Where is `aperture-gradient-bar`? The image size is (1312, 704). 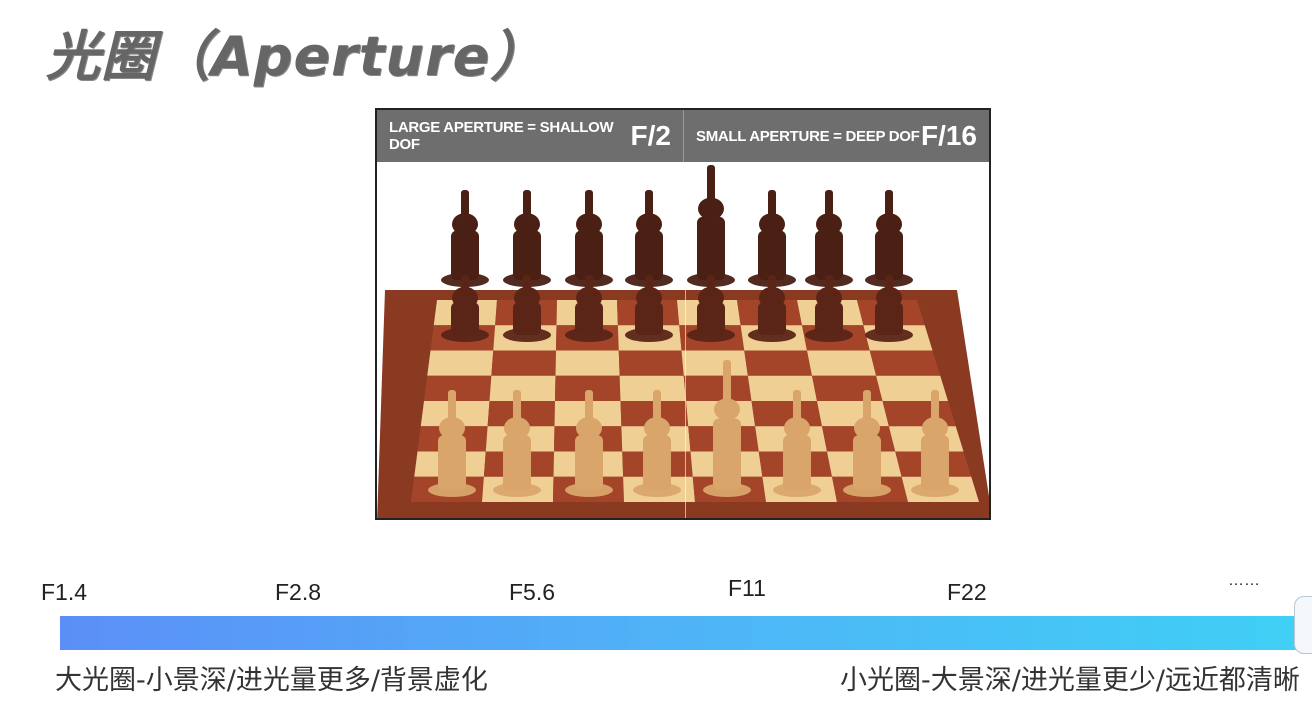 aperture-gradient-bar is located at coordinates (686, 633).